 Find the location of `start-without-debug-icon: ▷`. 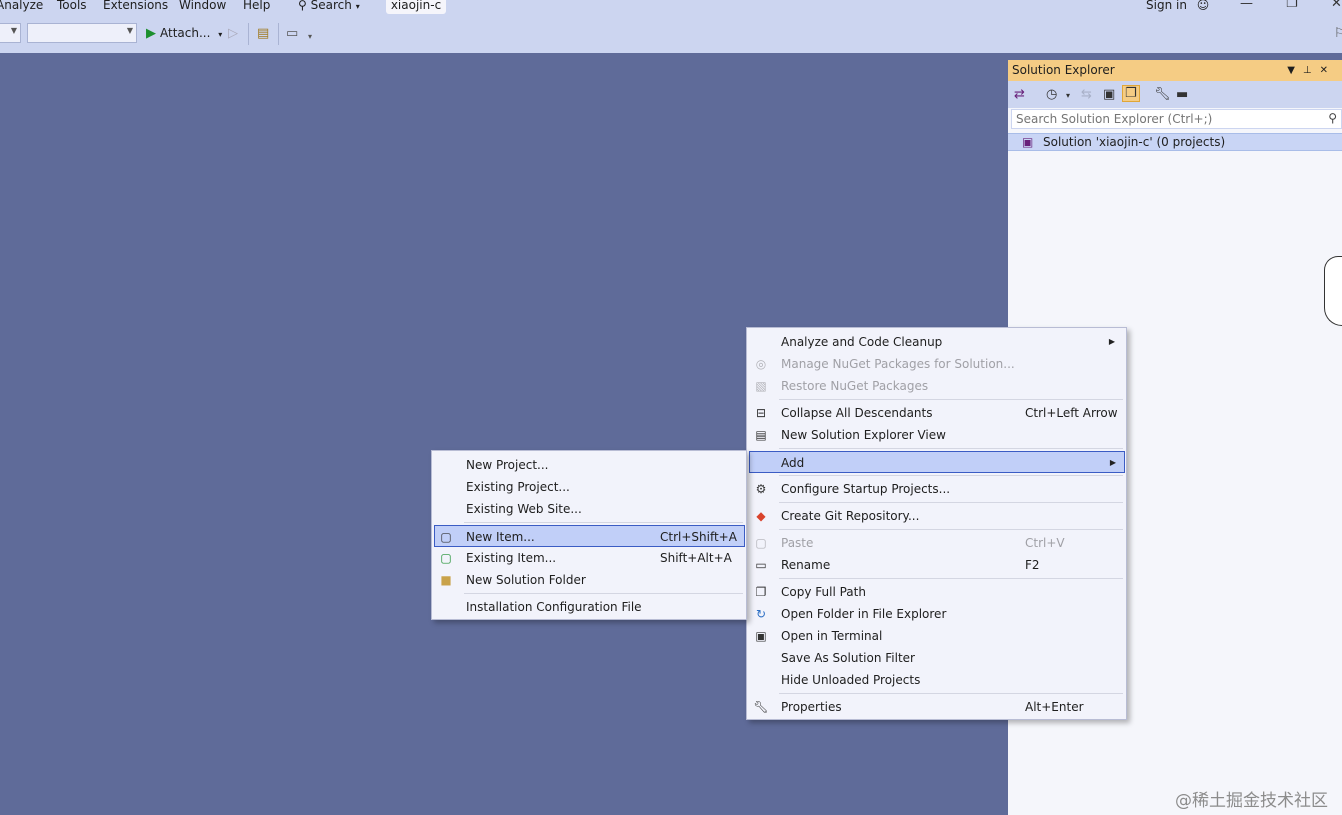

start-without-debug-icon: ▷ is located at coordinates (233, 33).